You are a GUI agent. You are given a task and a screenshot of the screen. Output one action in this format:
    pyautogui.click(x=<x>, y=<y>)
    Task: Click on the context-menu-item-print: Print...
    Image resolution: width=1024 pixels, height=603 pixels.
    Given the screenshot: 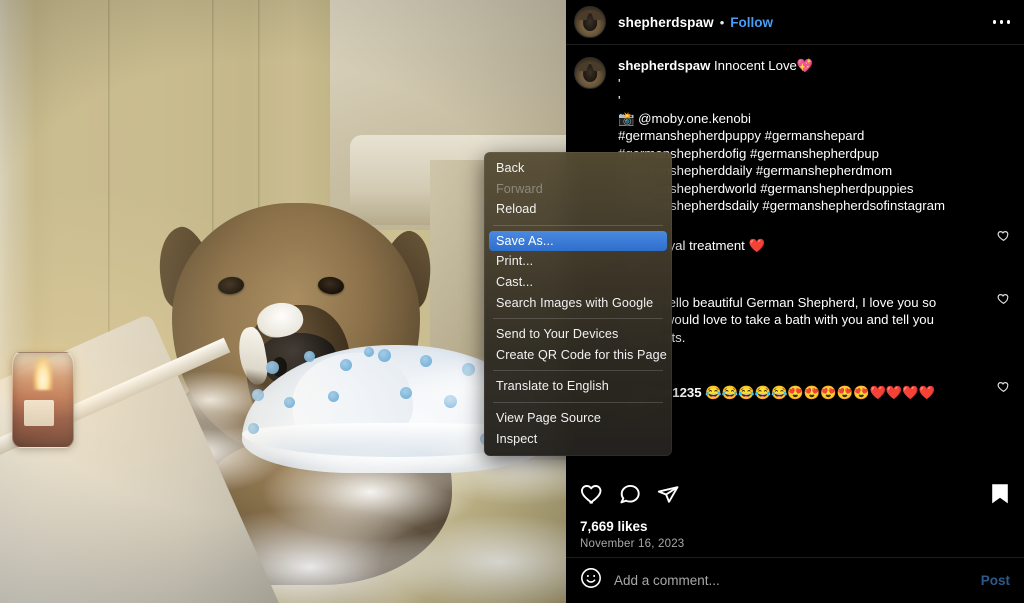 What is the action you would take?
    pyautogui.click(x=578, y=261)
    